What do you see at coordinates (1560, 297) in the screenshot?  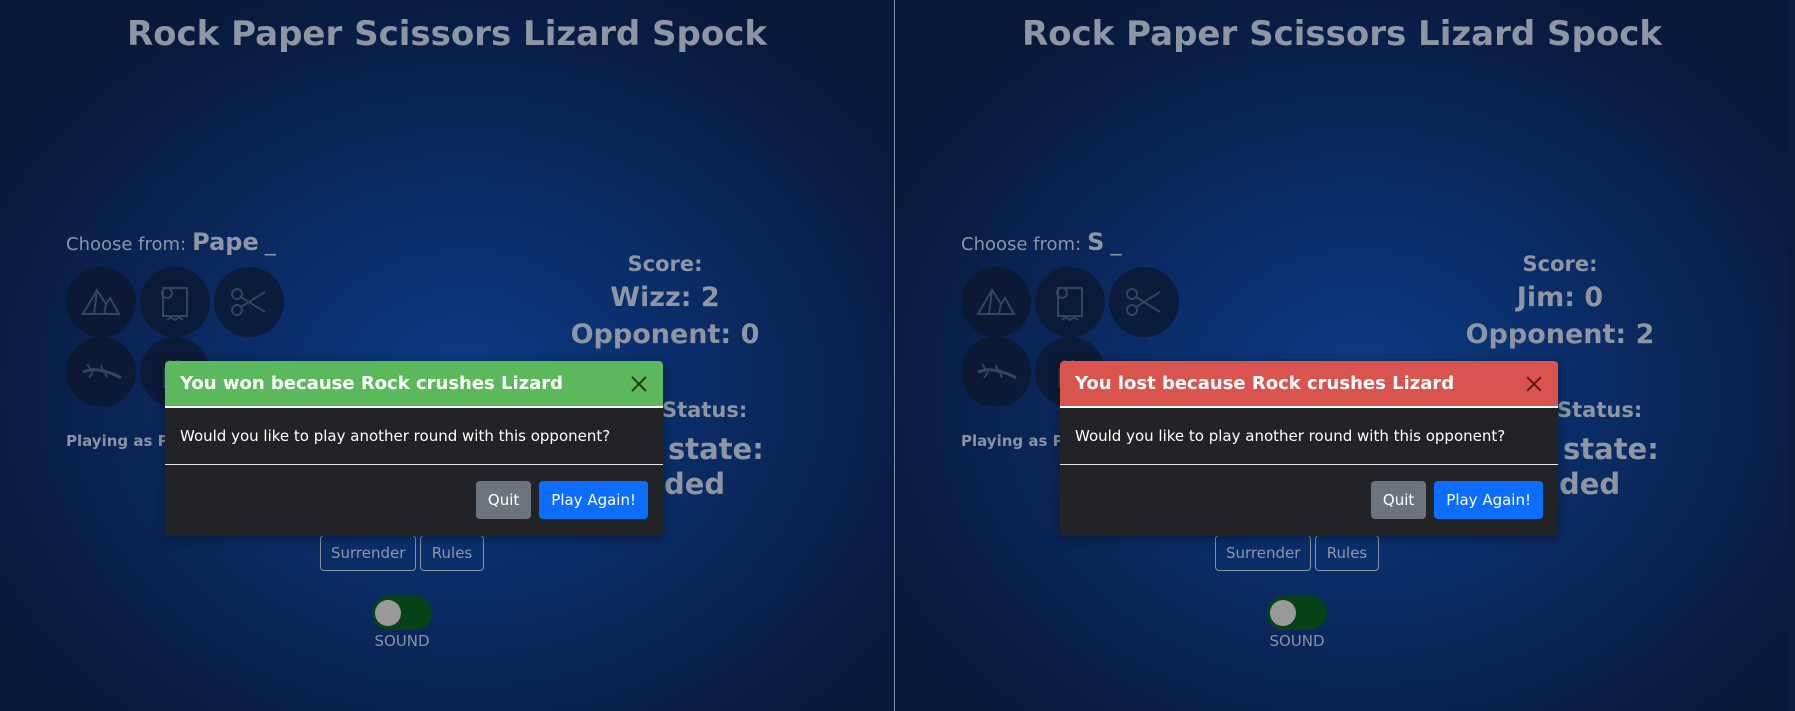 I see `player-score: Jim: 0` at bounding box center [1560, 297].